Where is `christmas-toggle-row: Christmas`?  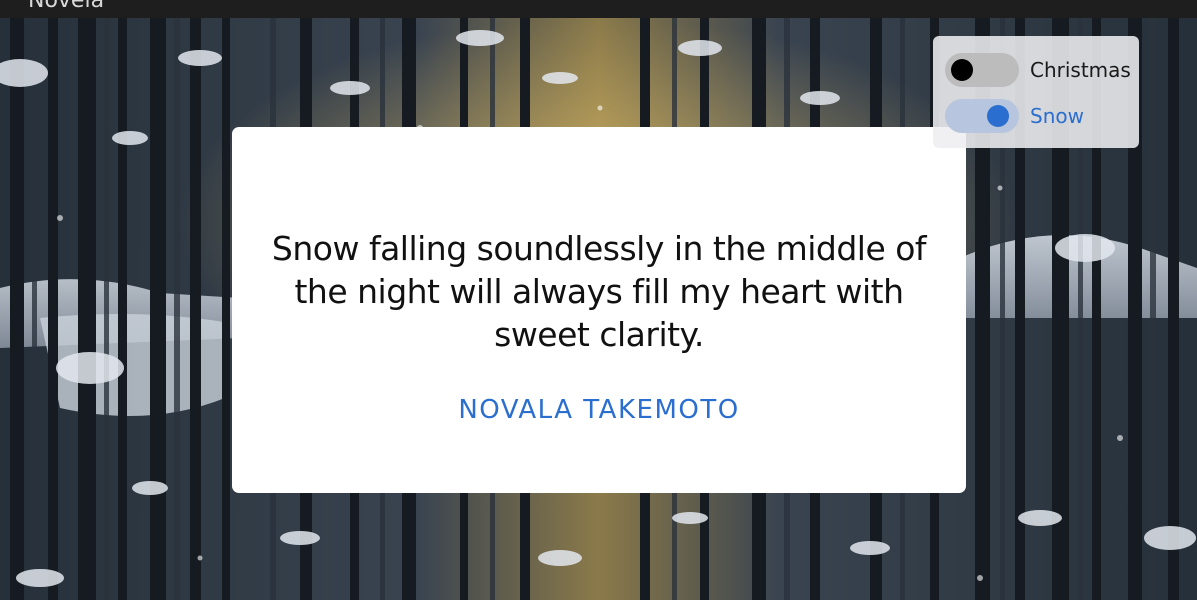
christmas-toggle-row: Christmas is located at coordinates (1040, 70).